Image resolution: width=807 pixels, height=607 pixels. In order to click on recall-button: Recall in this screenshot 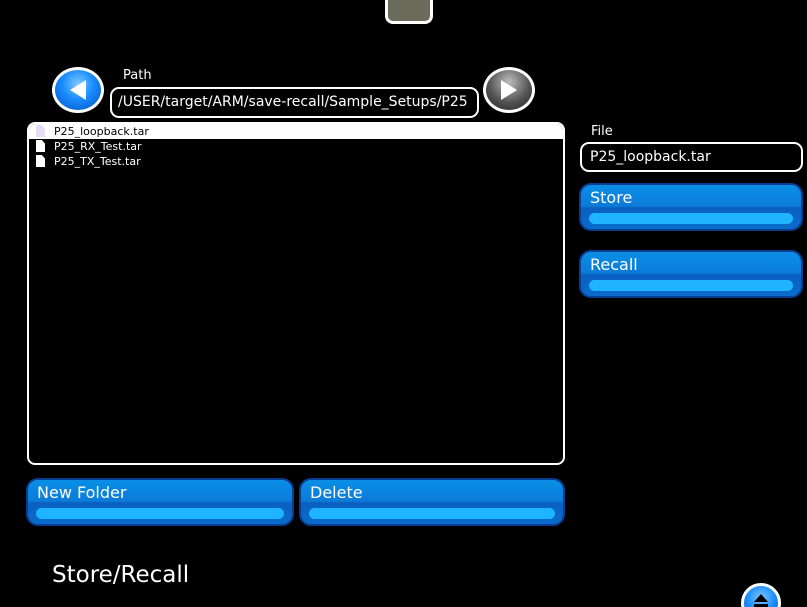, I will do `click(691, 274)`.